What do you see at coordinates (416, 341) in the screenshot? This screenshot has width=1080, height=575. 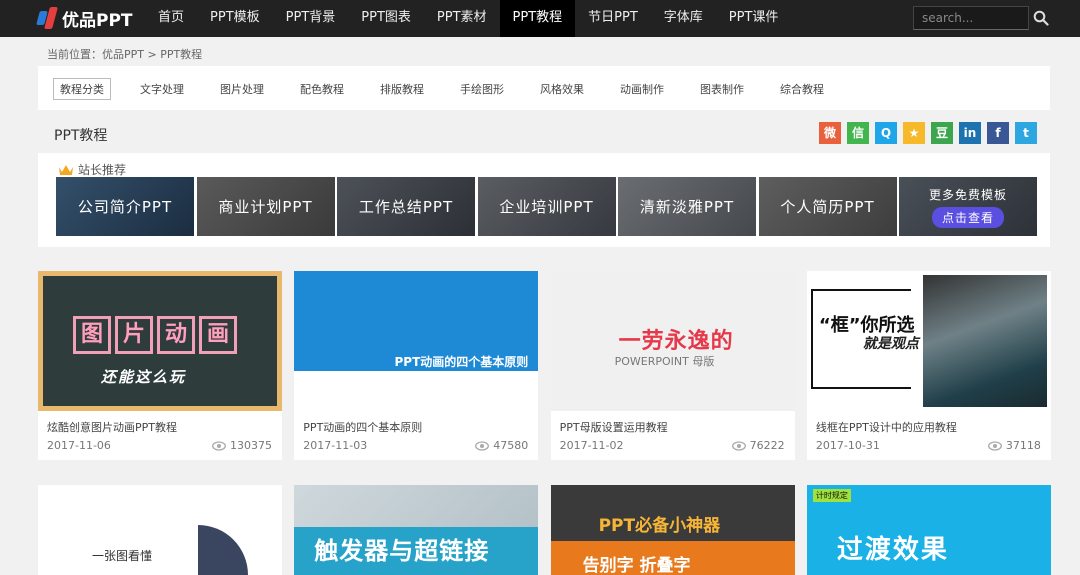 I see `card-thumbnail: PPT动画的四个基本原则` at bounding box center [416, 341].